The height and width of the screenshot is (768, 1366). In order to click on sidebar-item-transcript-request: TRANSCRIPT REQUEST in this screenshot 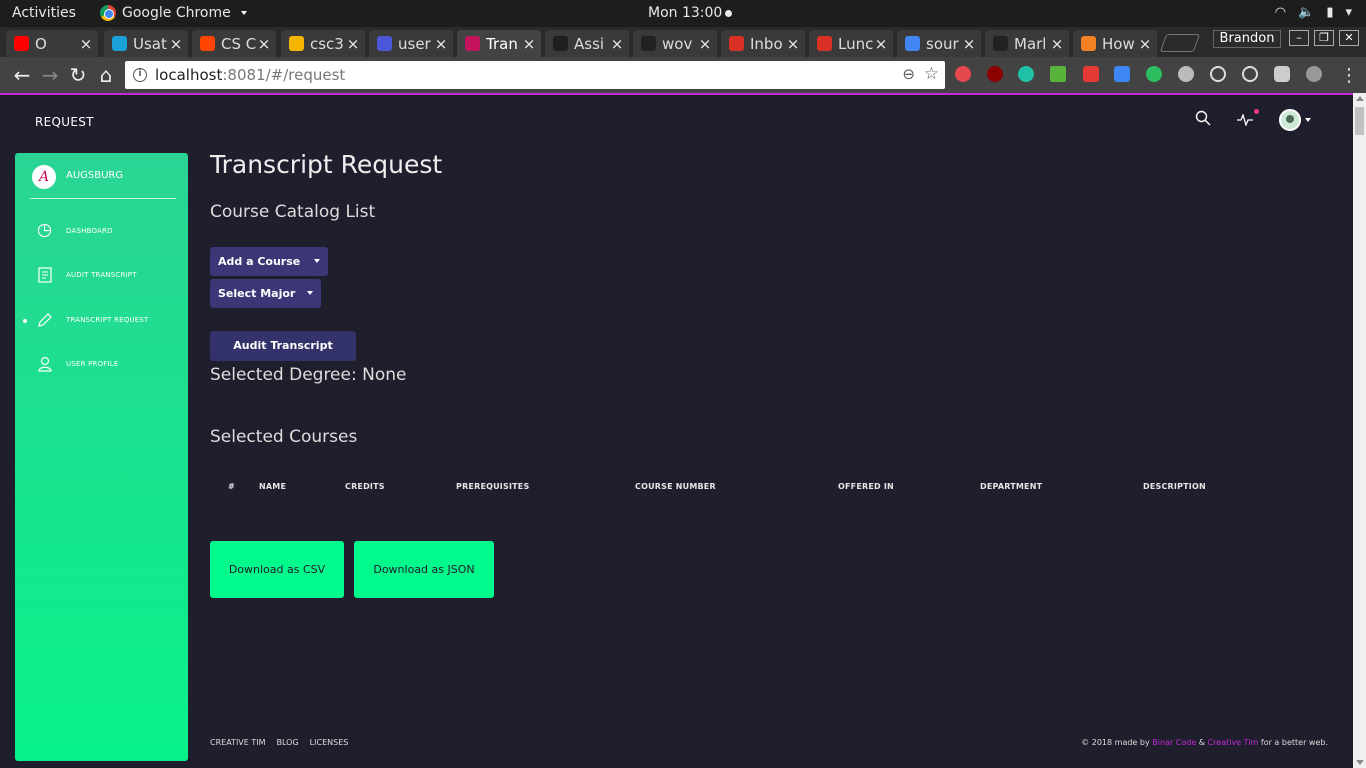, I will do `click(101, 321)`.